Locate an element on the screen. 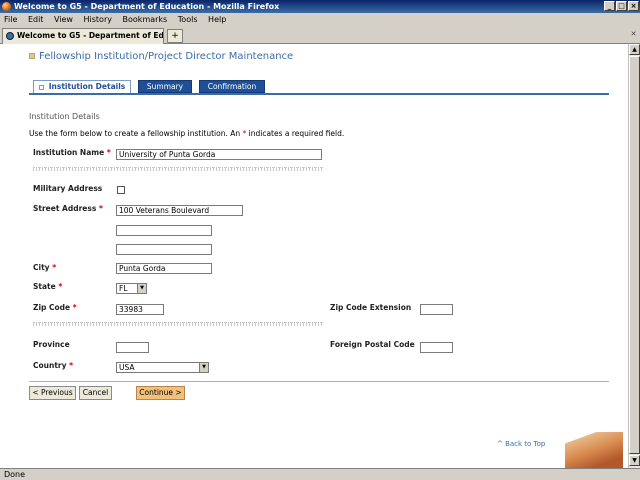  scrollbar-thumb is located at coordinates (634, 255).